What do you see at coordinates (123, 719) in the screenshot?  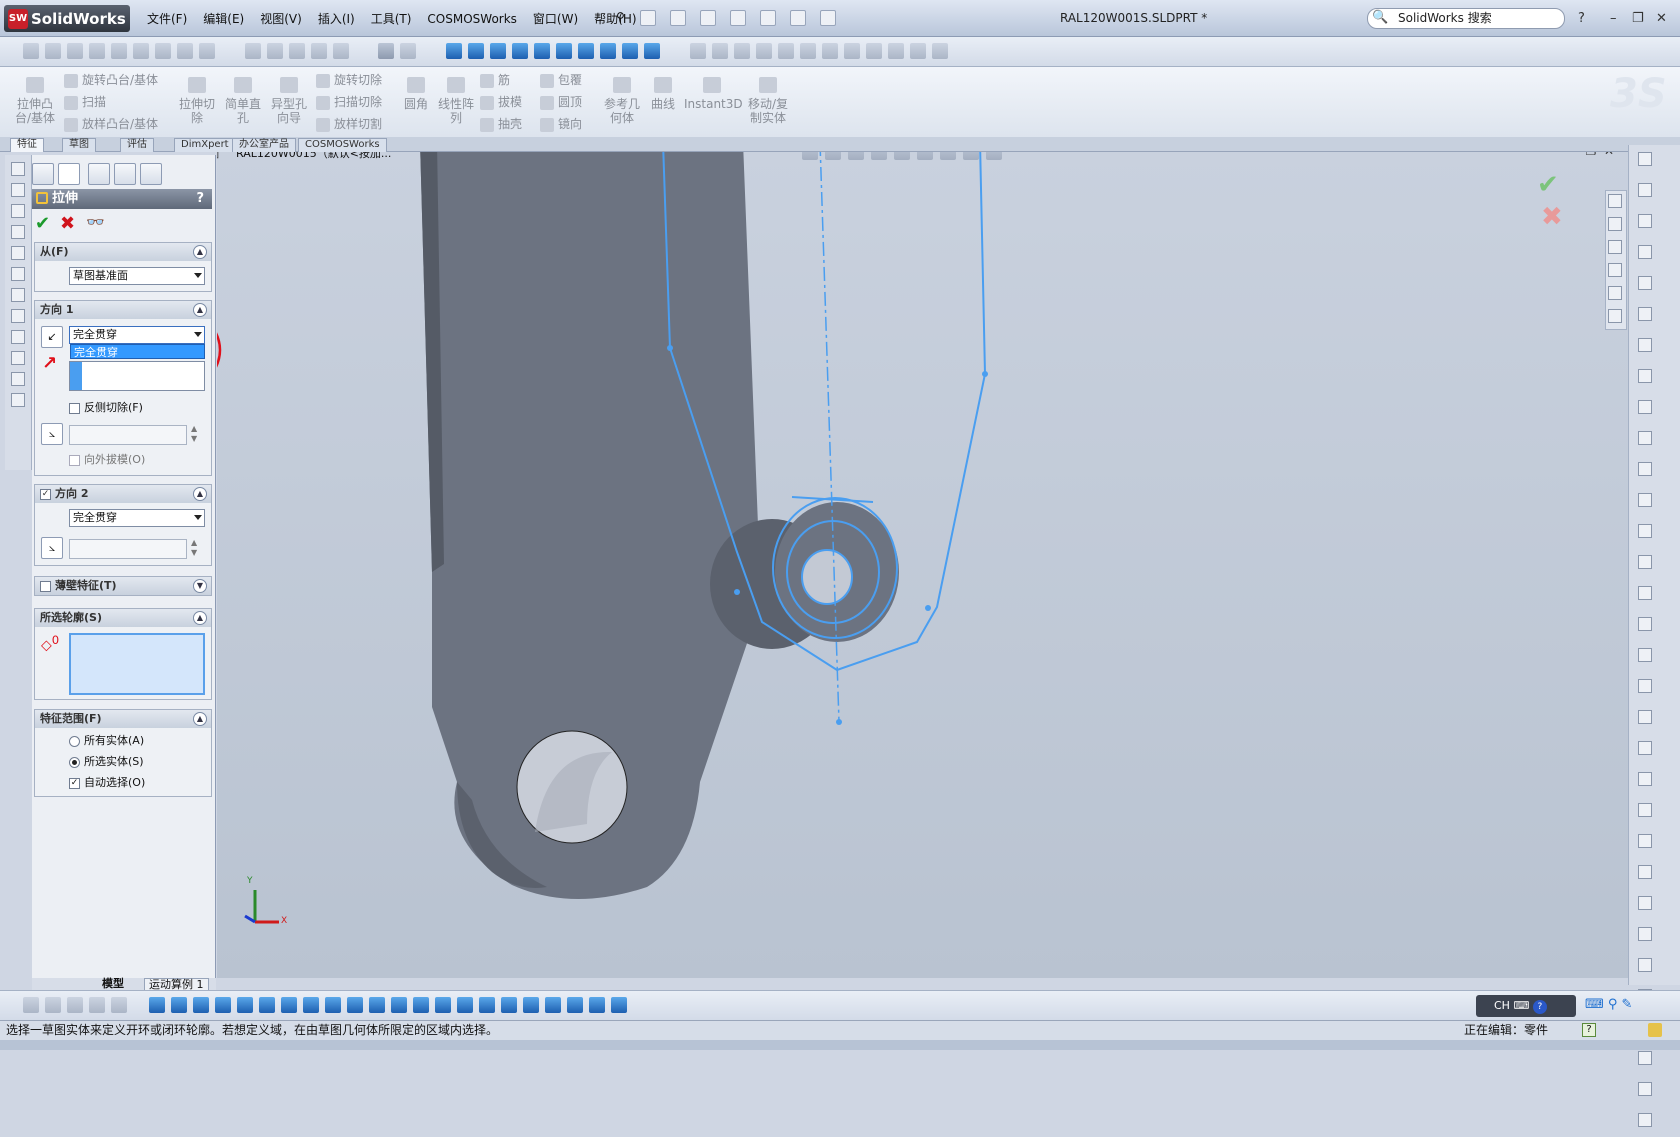 I see `feature-scope-header: 特征范围(F) ▲` at bounding box center [123, 719].